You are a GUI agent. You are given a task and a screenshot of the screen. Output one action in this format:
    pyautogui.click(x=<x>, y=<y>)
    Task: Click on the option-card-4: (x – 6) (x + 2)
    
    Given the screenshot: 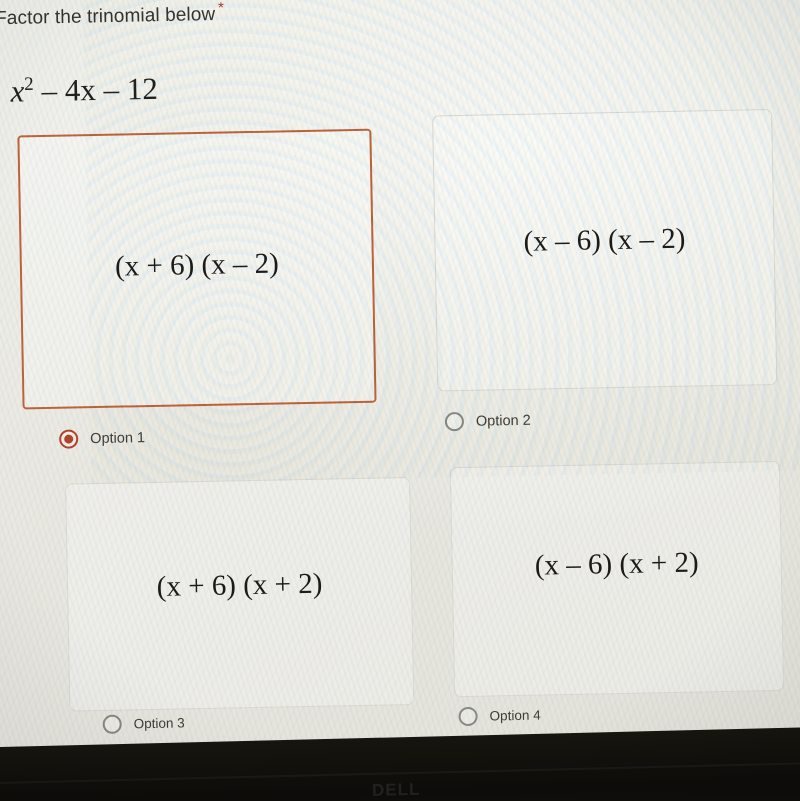 What is the action you would take?
    pyautogui.click(x=617, y=579)
    